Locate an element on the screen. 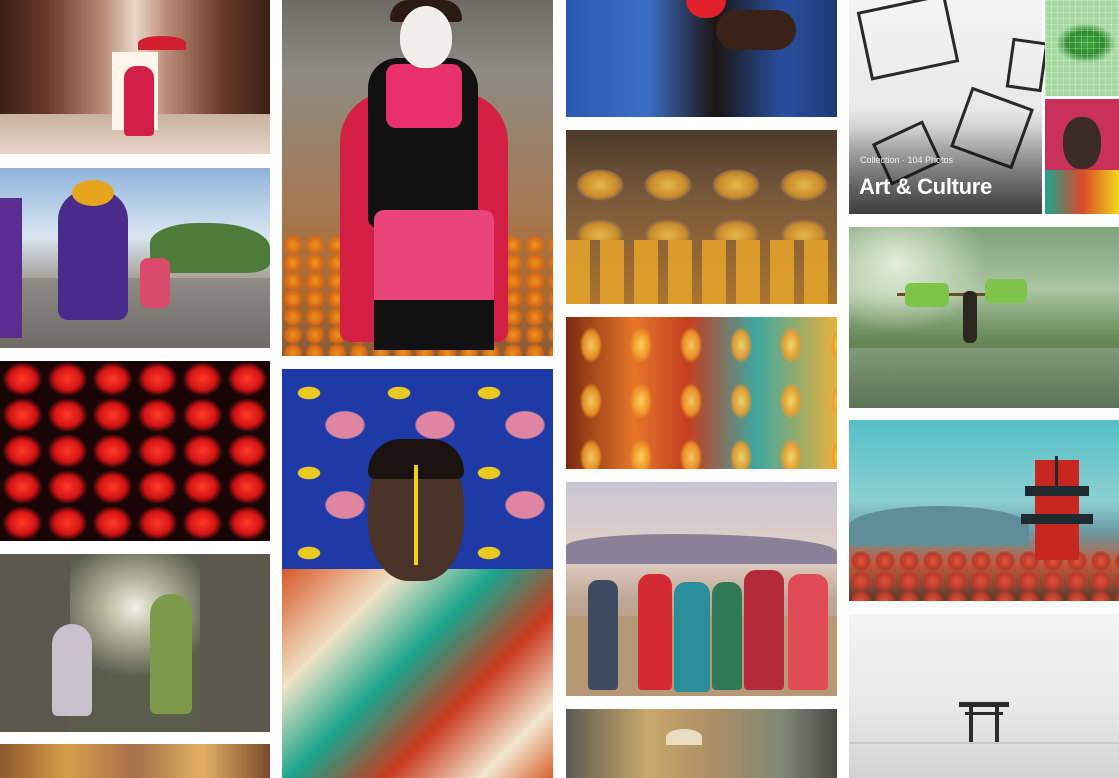  photo-khon-dancers is located at coordinates (135, 643).